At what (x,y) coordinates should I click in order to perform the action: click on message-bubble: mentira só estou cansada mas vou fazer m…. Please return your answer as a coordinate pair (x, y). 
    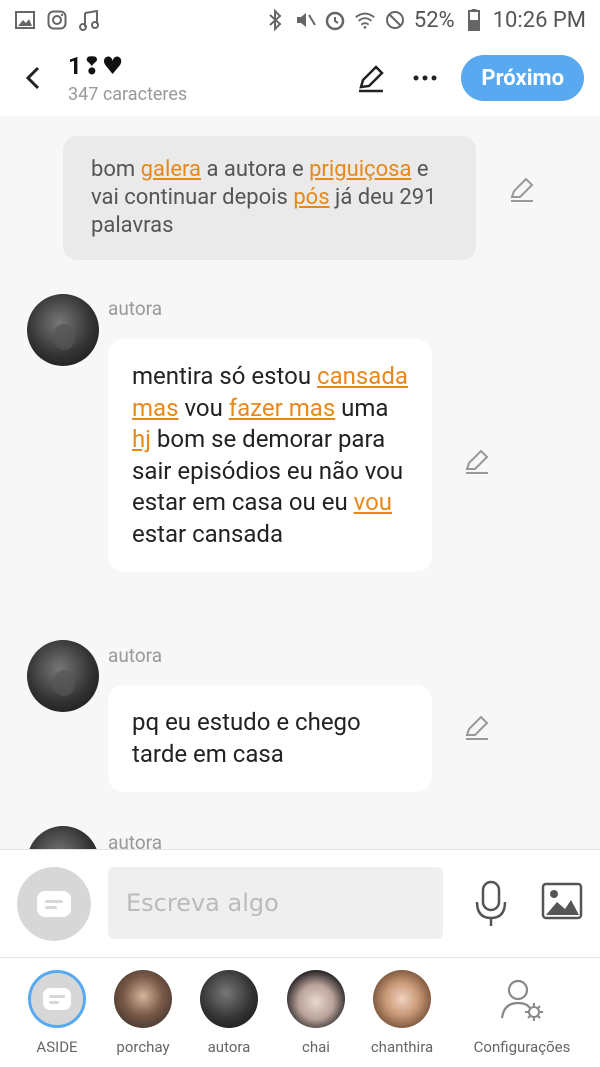
    Looking at the image, I should click on (270, 455).